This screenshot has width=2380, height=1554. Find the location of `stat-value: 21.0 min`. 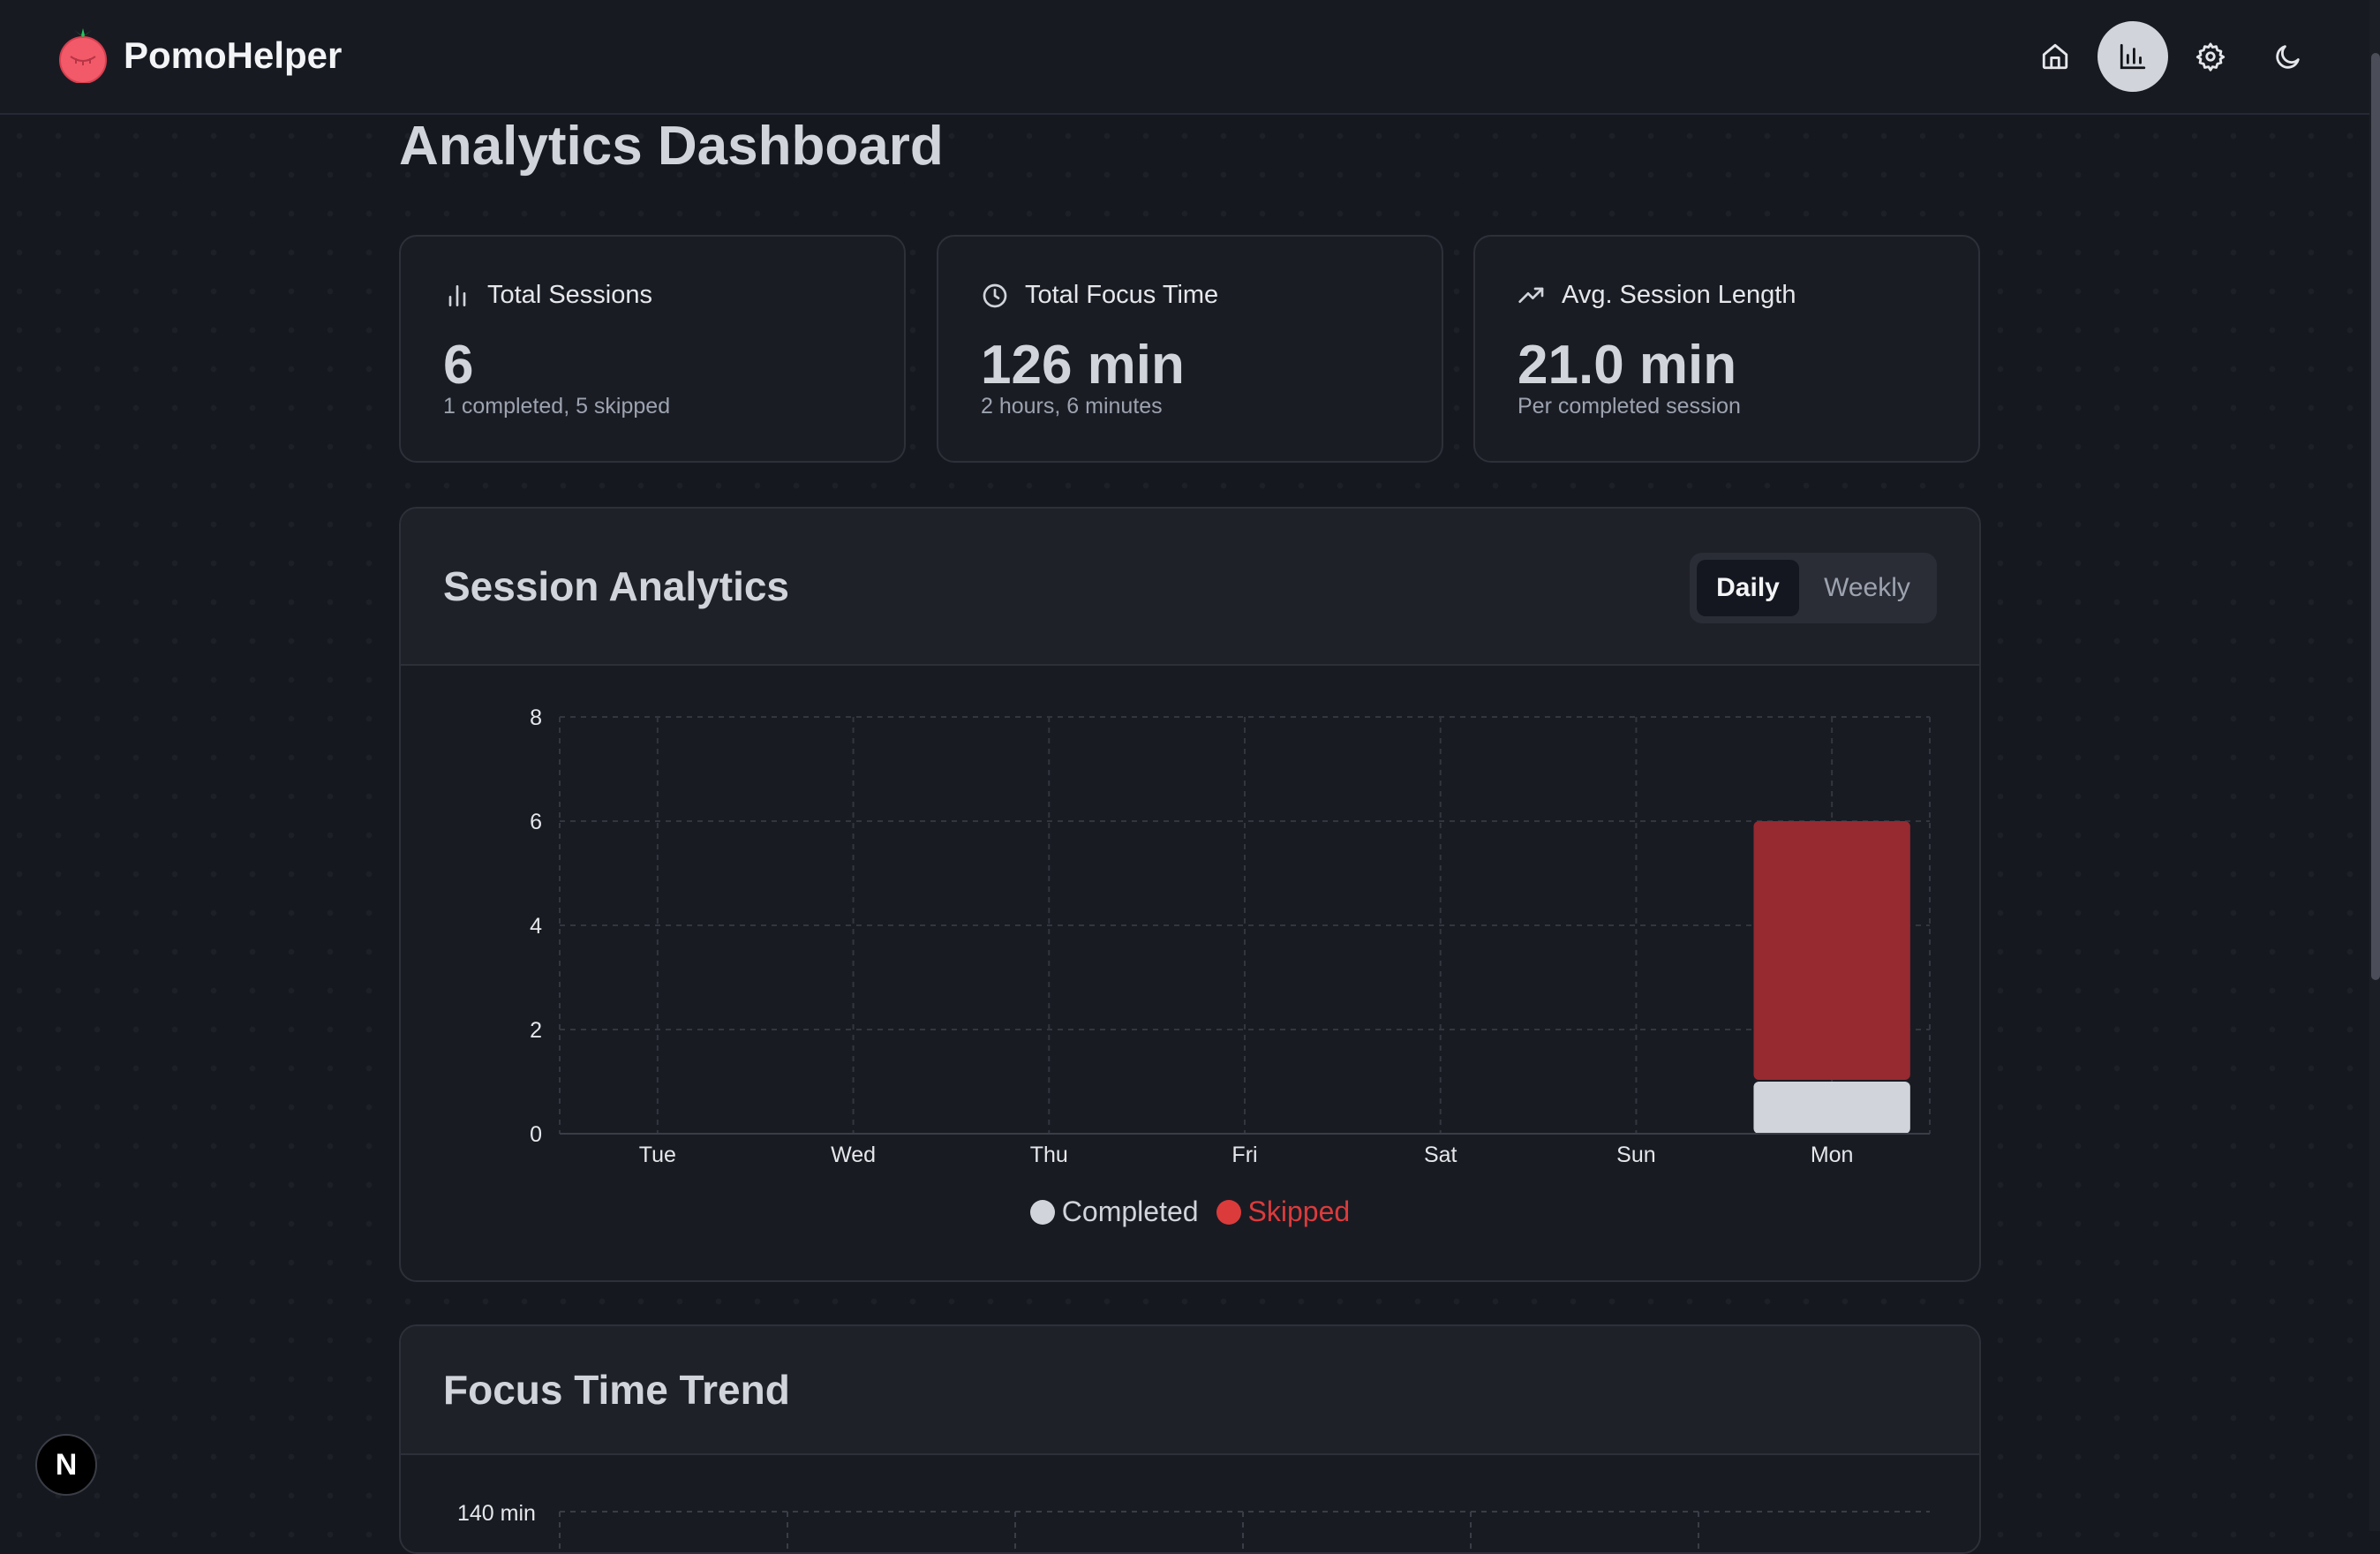

stat-value: 21.0 min is located at coordinates (1627, 365).